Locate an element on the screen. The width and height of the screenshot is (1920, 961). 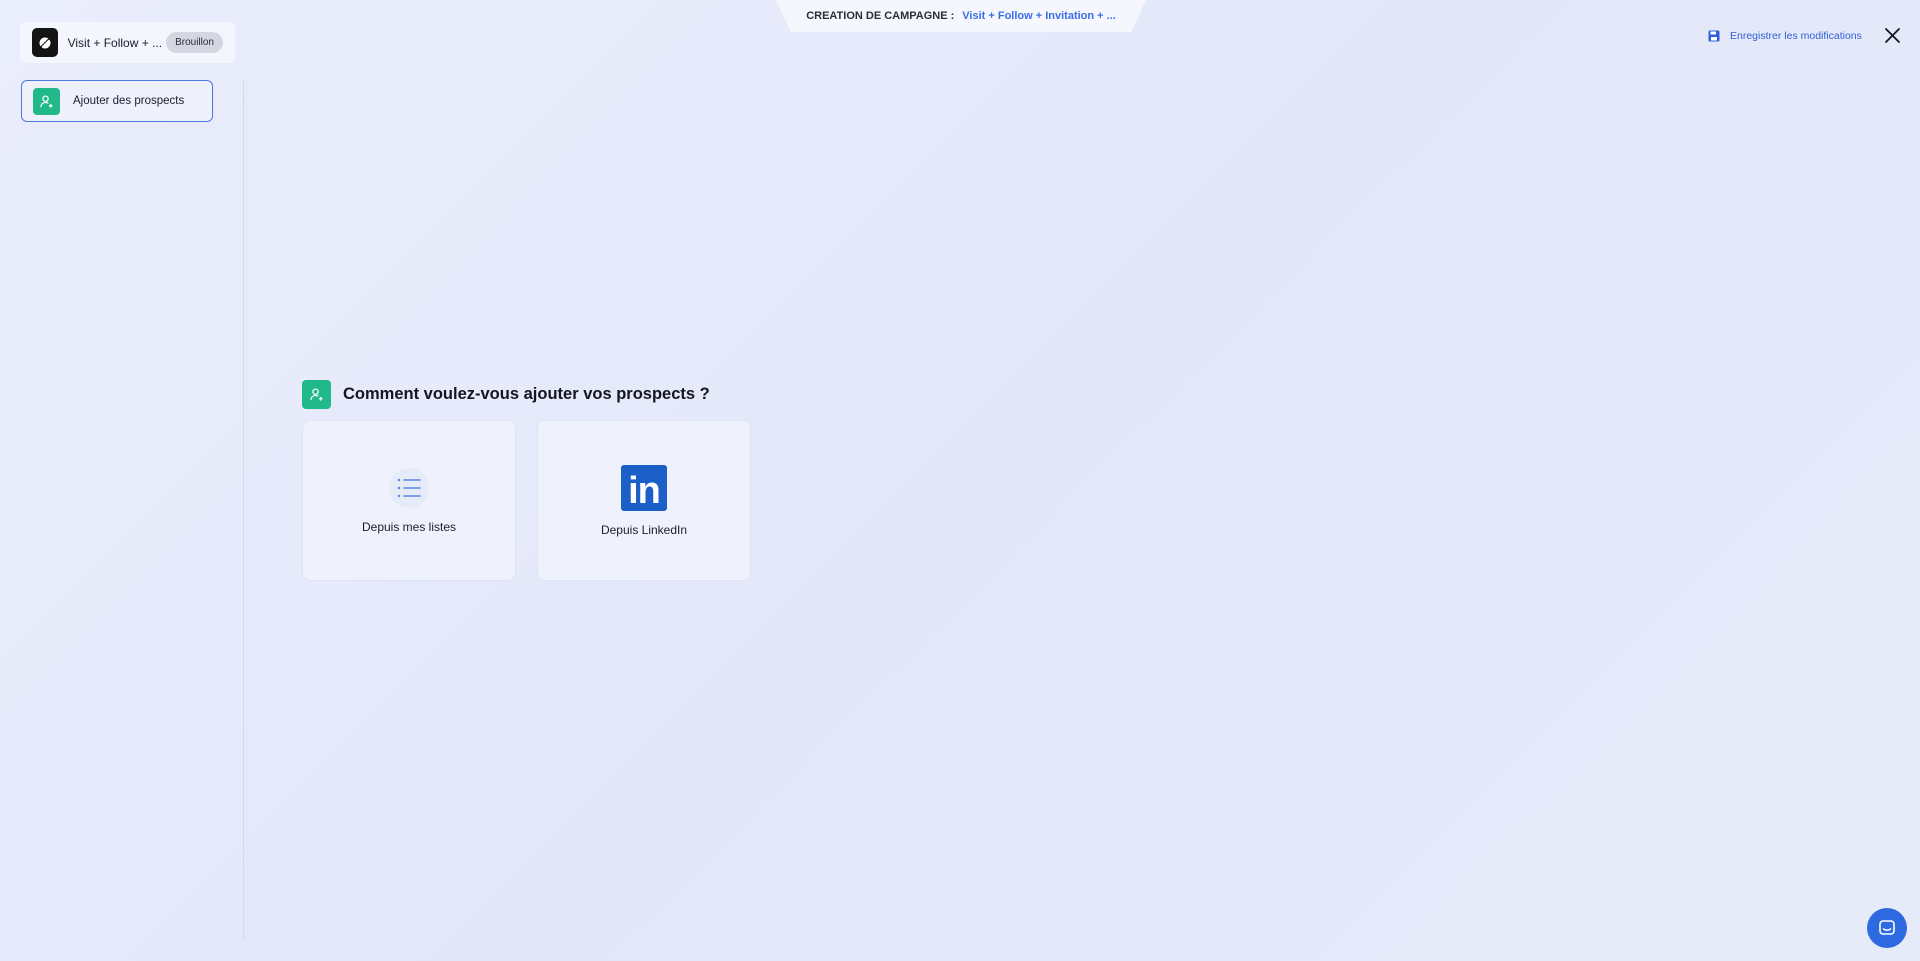
save-button: Enregistrer les modifications is located at coordinates (1785, 36).